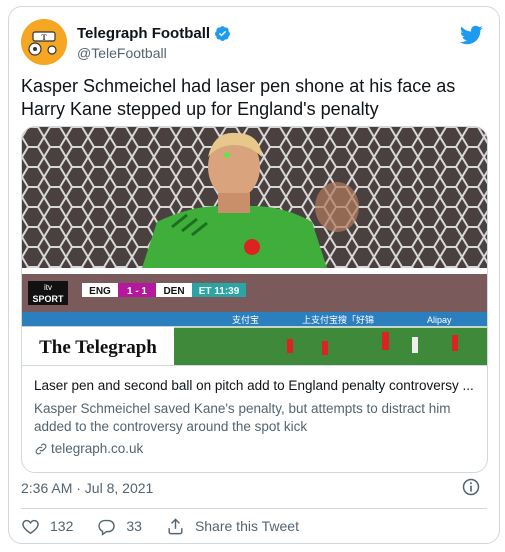  Describe the element at coordinates (471, 35) in the screenshot. I see `twitter-bird-icon` at that location.